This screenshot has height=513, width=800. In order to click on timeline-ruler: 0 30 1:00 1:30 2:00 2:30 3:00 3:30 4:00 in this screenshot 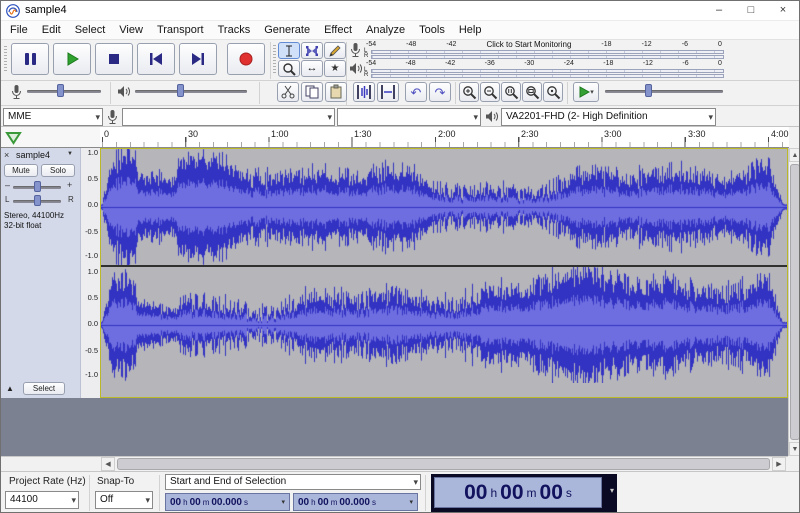, I will do `click(444, 137)`.